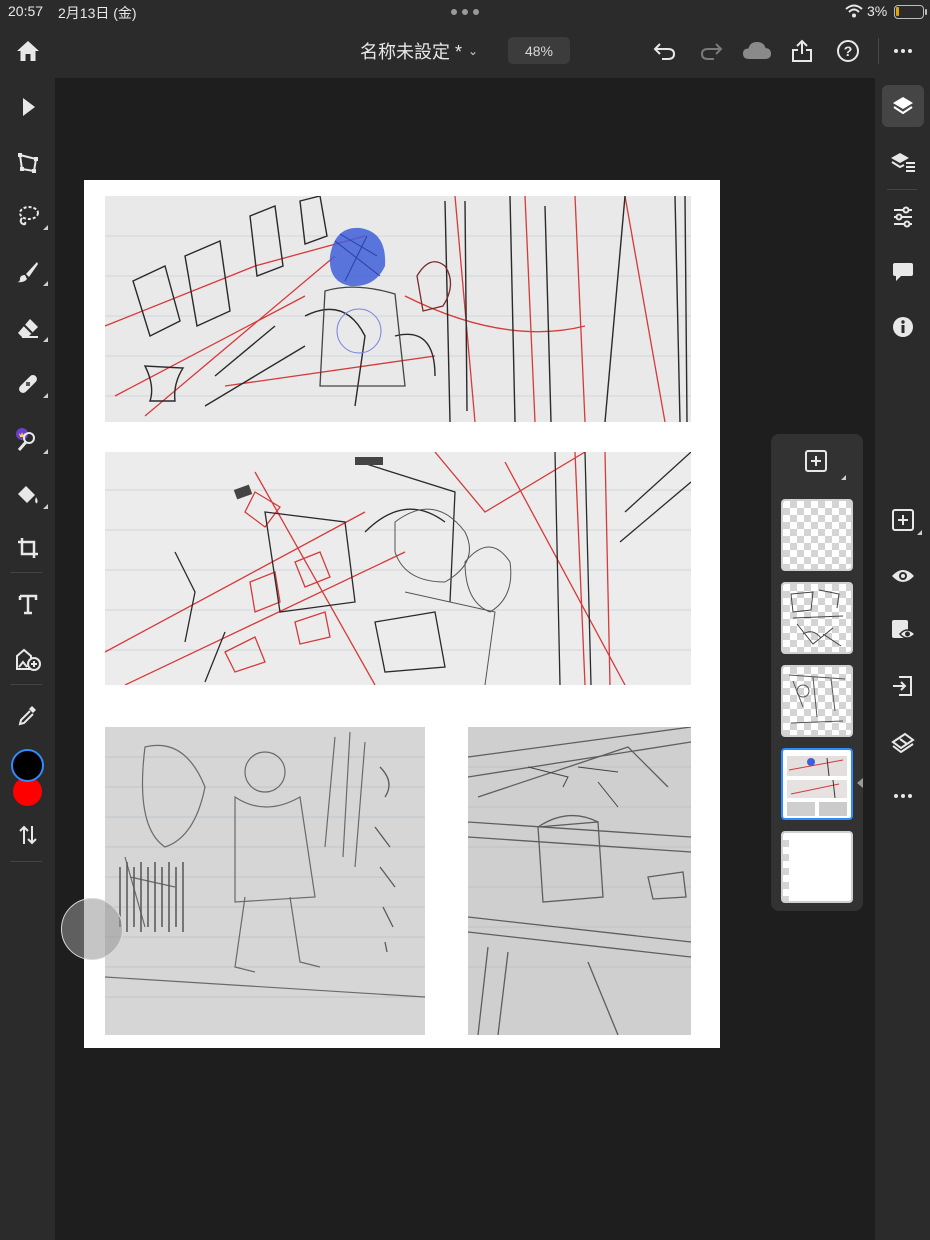 The height and width of the screenshot is (1240, 930). What do you see at coordinates (28, 272) in the screenshot?
I see `brush-tool` at bounding box center [28, 272].